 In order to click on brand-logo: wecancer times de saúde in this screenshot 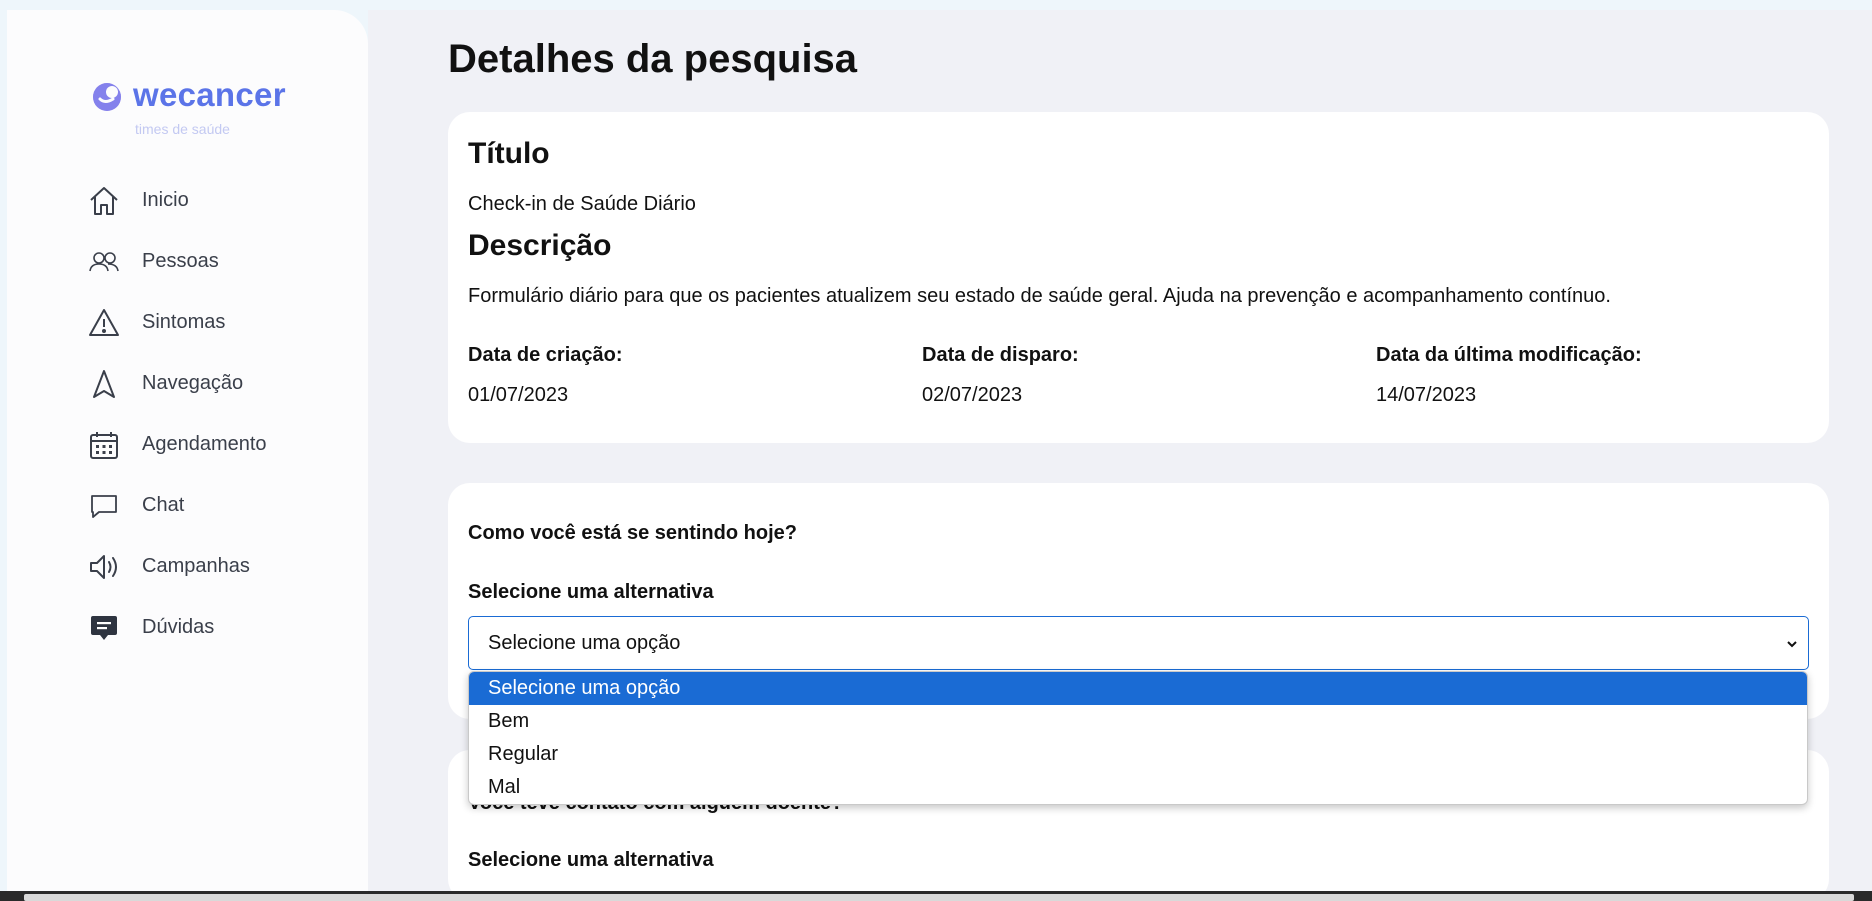, I will do `click(205, 105)`.